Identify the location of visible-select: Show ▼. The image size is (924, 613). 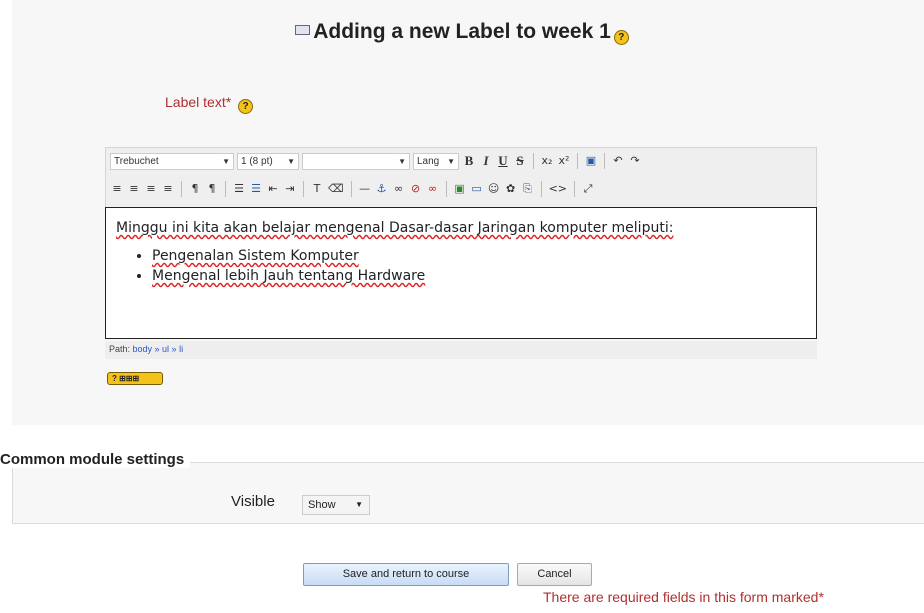
(336, 505).